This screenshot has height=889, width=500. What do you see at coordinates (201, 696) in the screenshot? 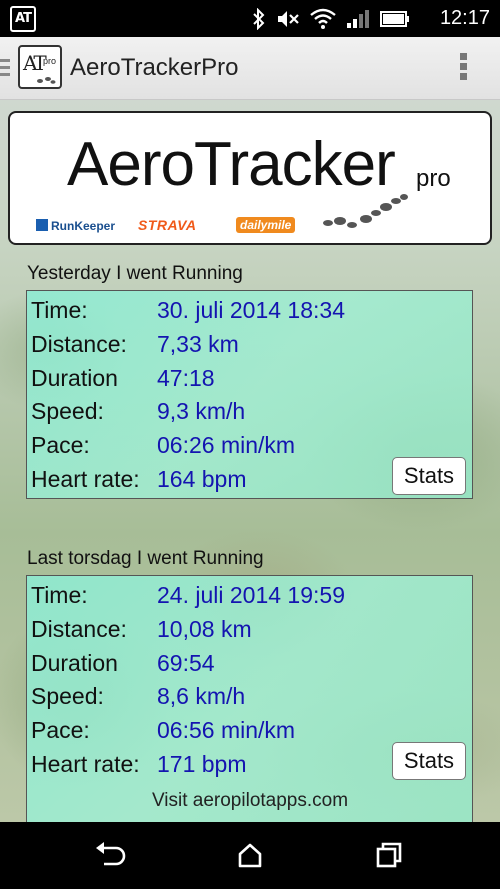
I see `row-value: 8,6 km/h` at bounding box center [201, 696].